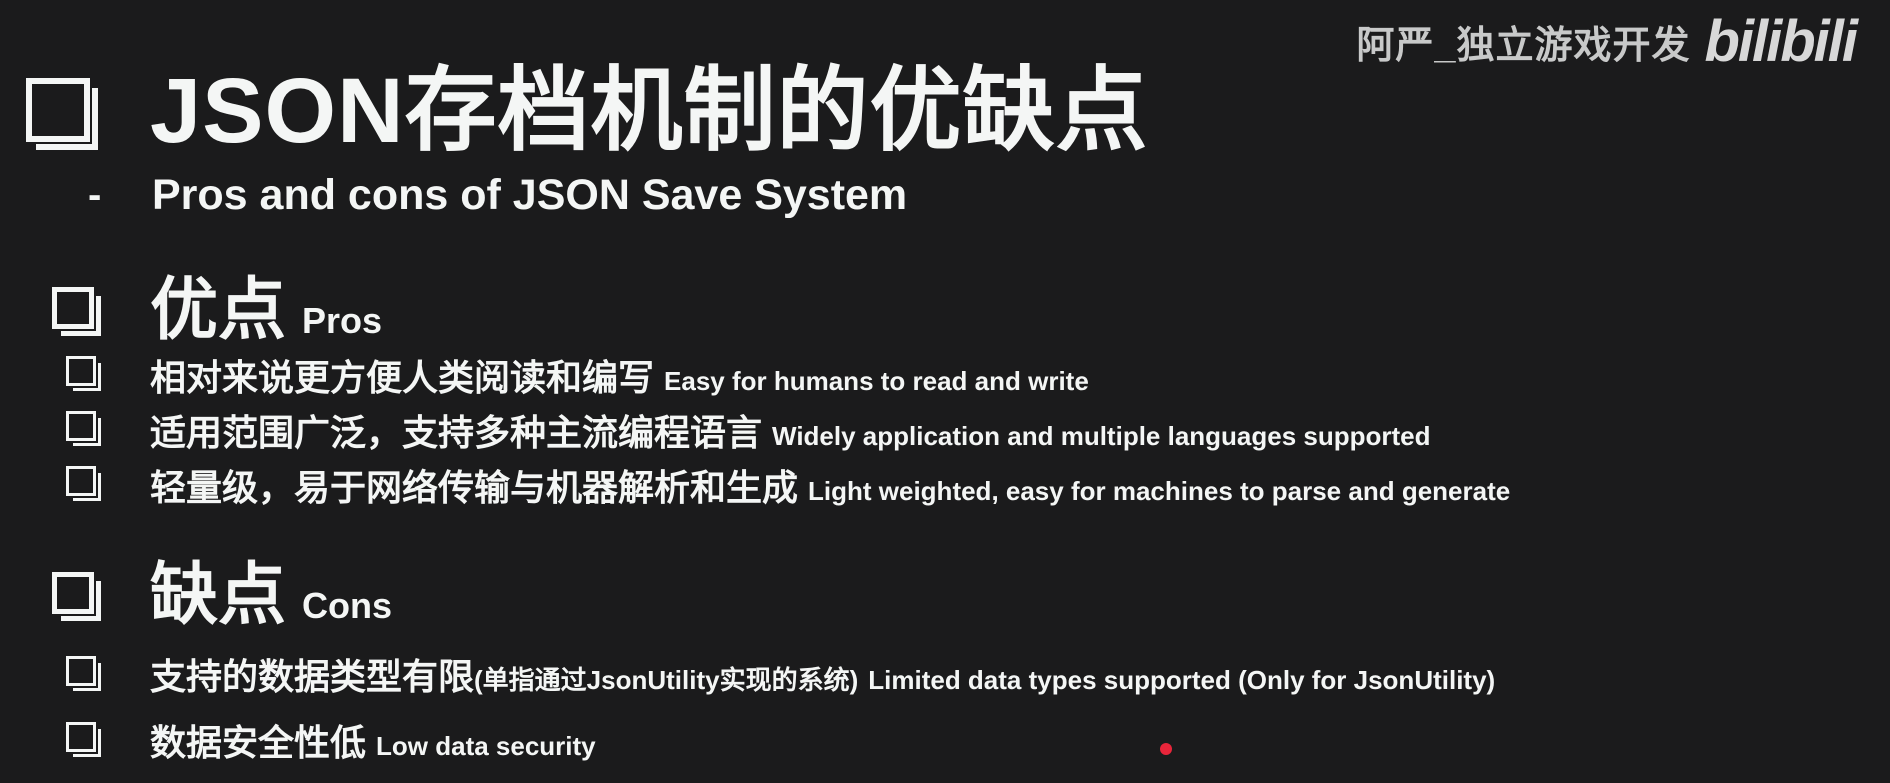 The image size is (1890, 783). Describe the element at coordinates (76, 311) in the screenshot. I see `pros-checkbox-icon` at that location.